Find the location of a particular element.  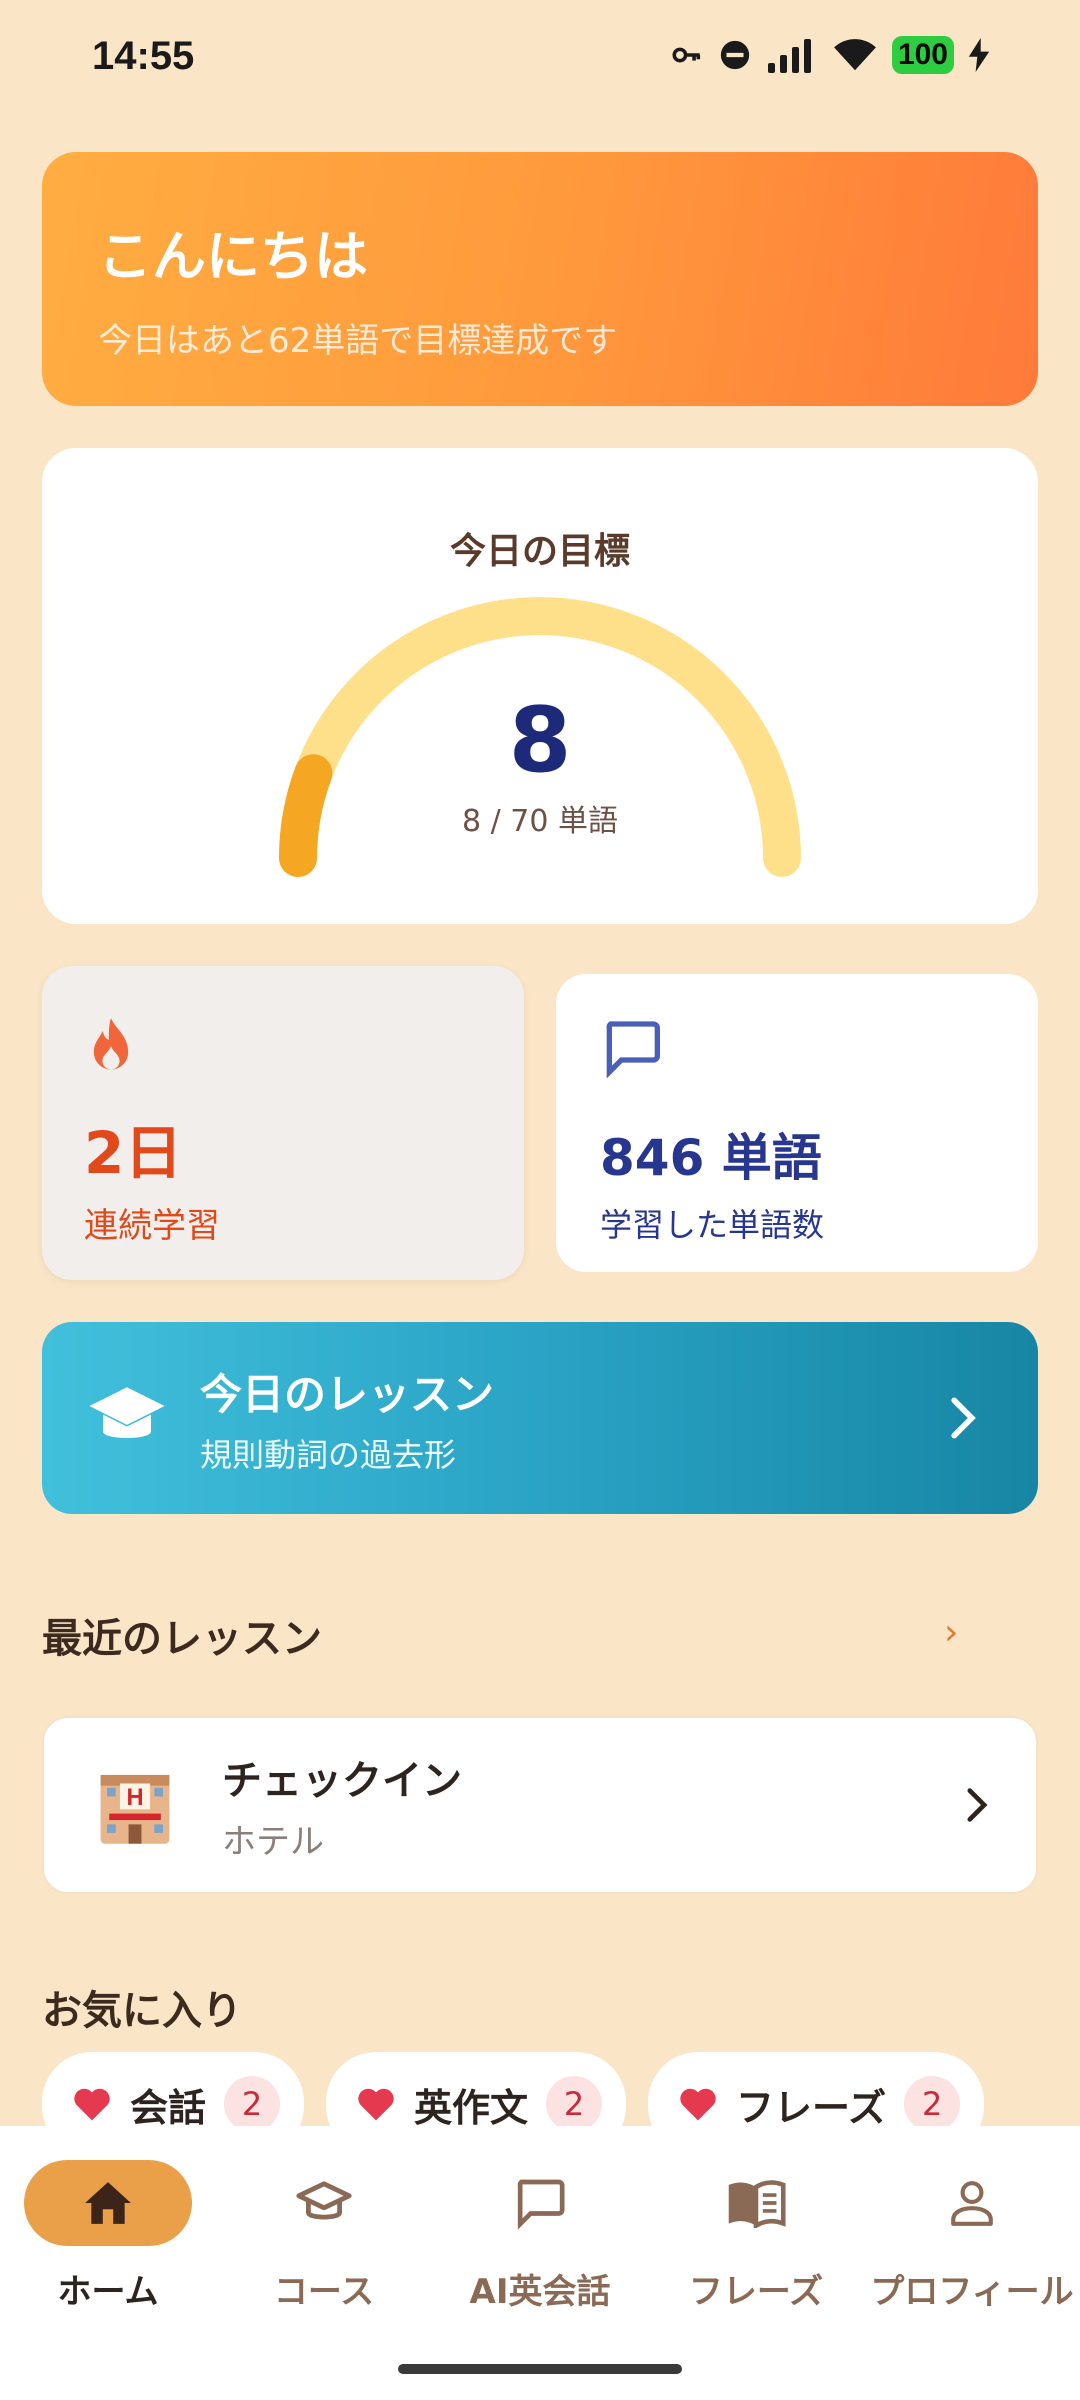

battery-icon: 100 is located at coordinates (922, 55).